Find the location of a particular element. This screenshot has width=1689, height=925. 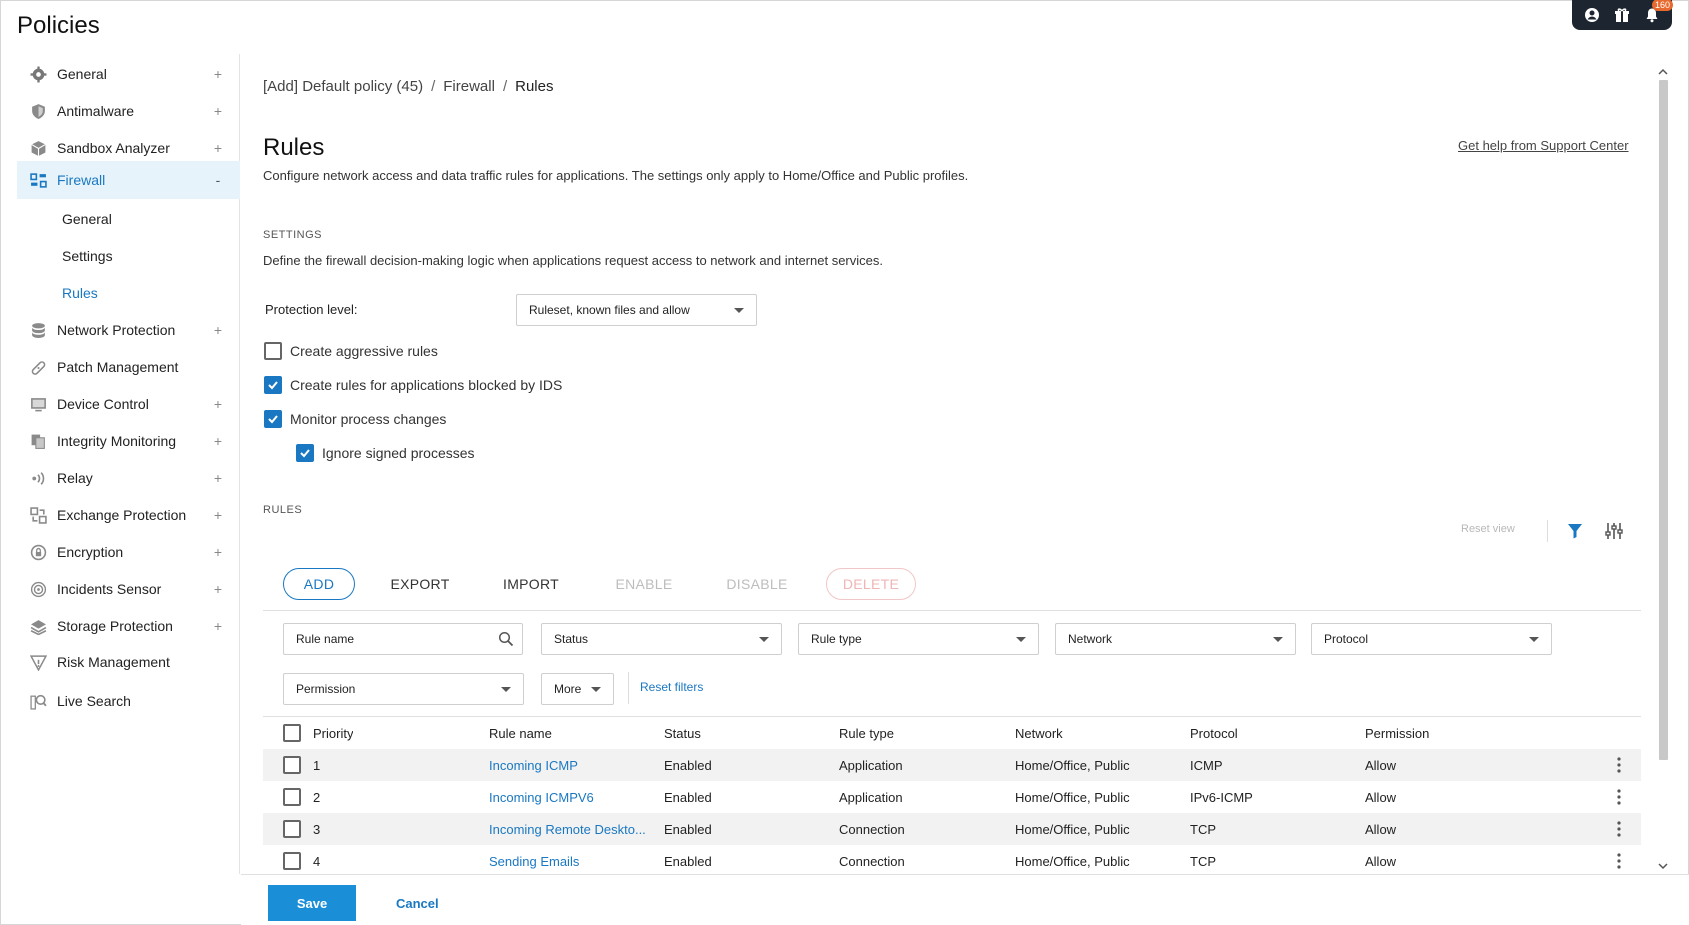

sidebar-item-relay: Relay + is located at coordinates (128, 478).